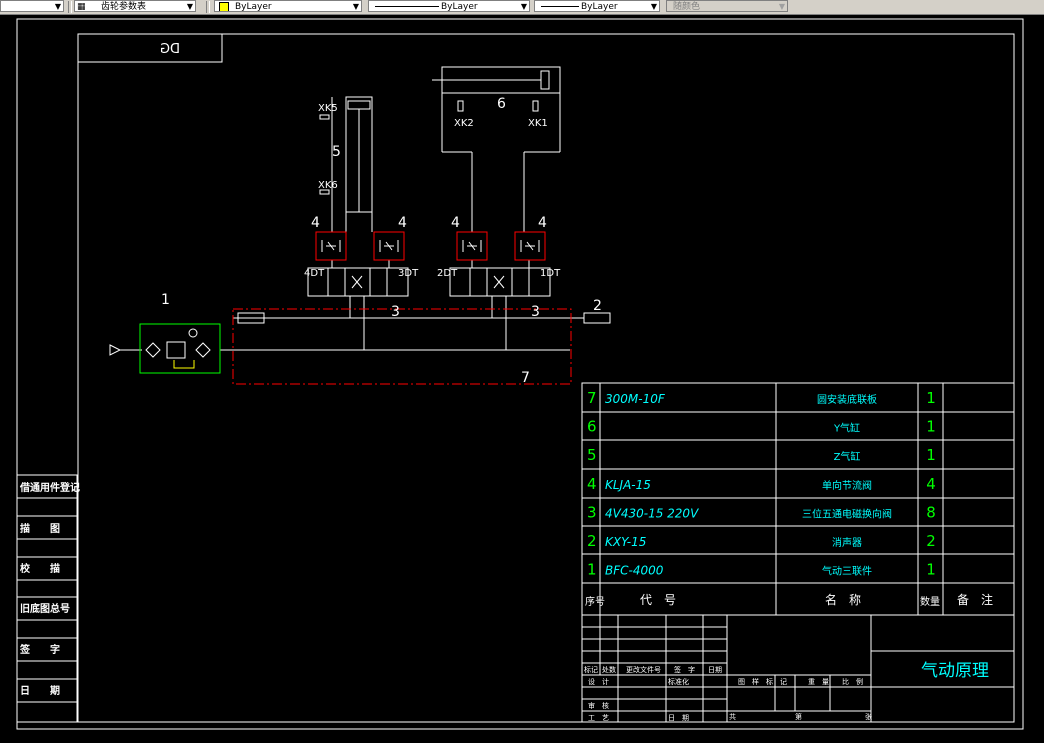 This screenshot has height=743, width=1044. Describe the element at coordinates (931, 541) in the screenshot. I see `bom-qty: 2` at that location.